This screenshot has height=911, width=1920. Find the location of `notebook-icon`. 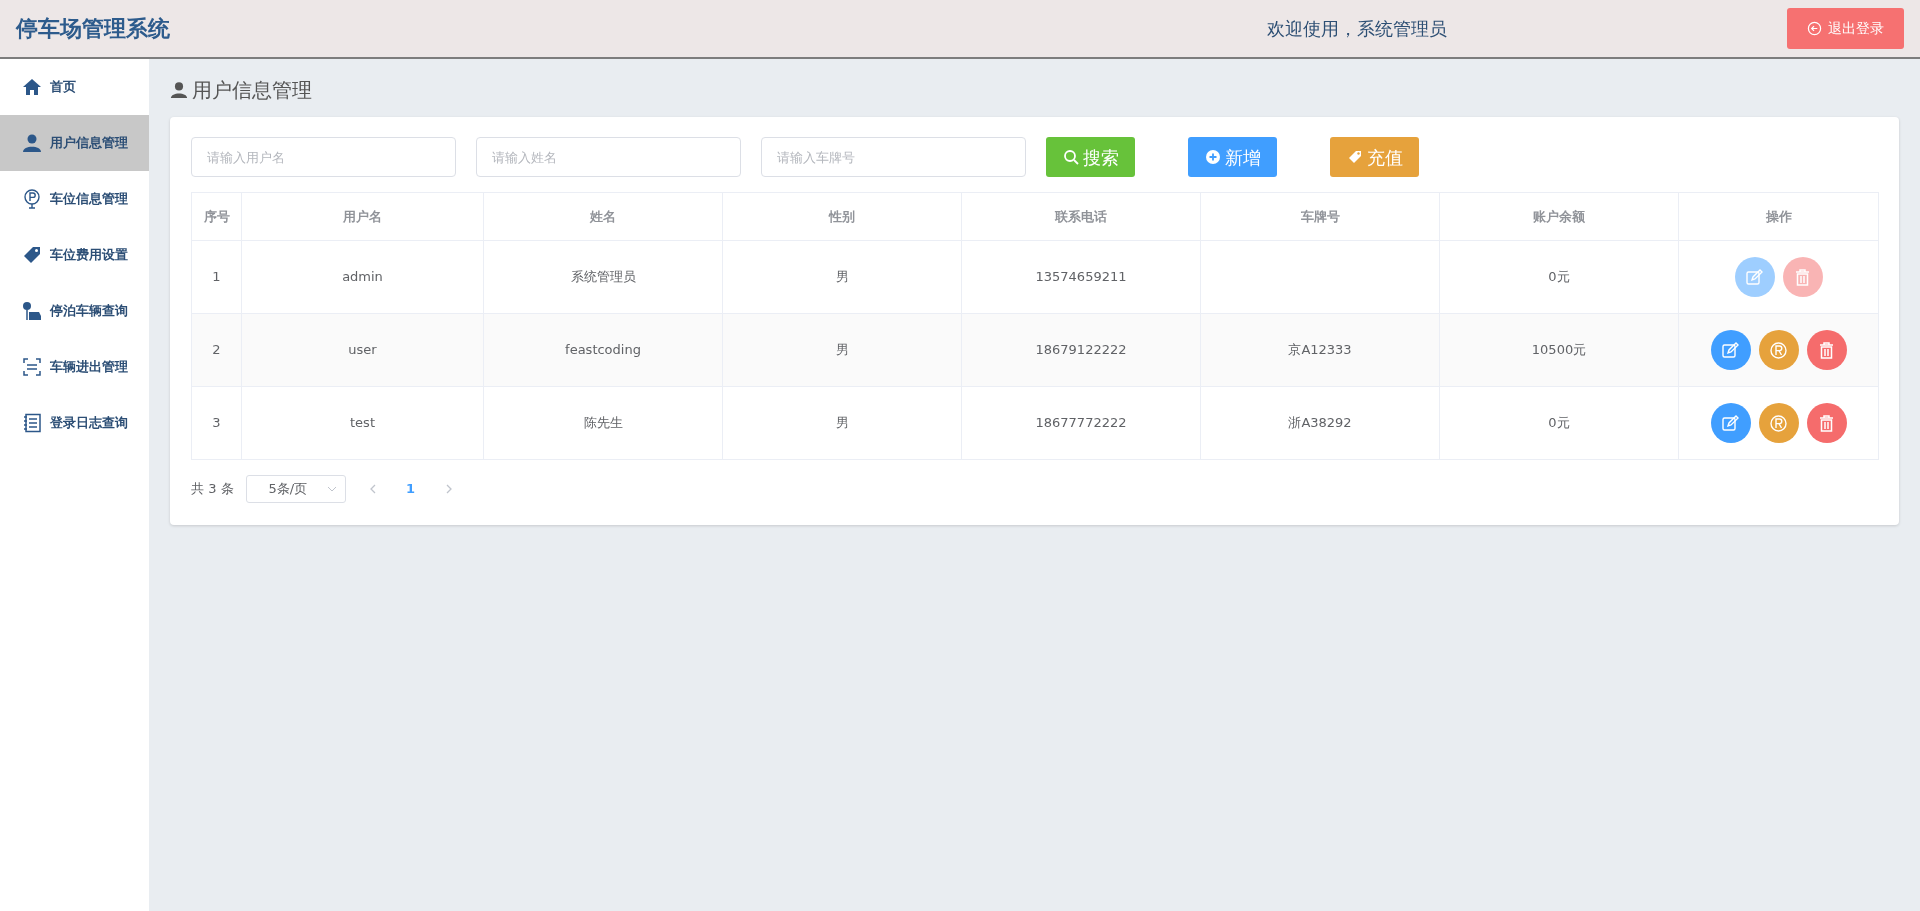

notebook-icon is located at coordinates (32, 423).